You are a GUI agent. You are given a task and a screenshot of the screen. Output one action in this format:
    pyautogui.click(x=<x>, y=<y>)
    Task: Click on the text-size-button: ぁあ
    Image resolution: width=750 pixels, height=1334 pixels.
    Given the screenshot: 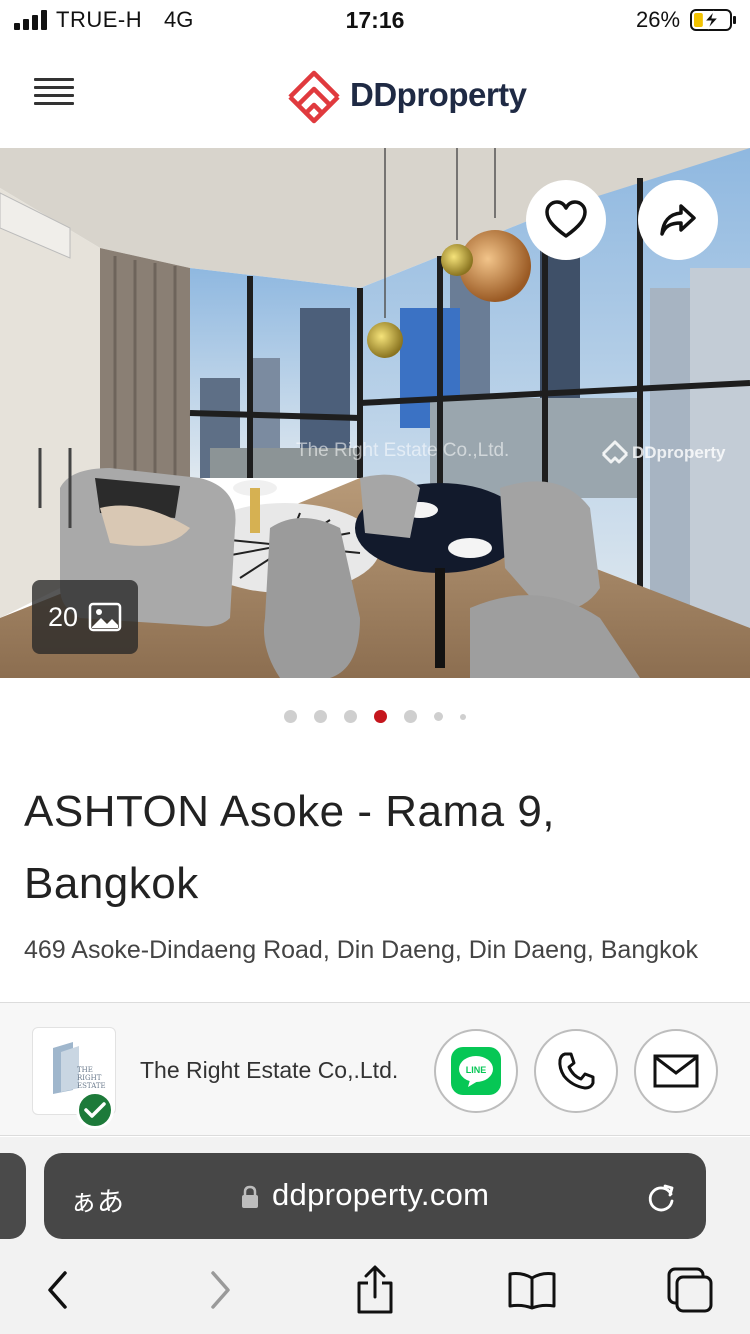 What is the action you would take?
    pyautogui.click(x=97, y=1199)
    